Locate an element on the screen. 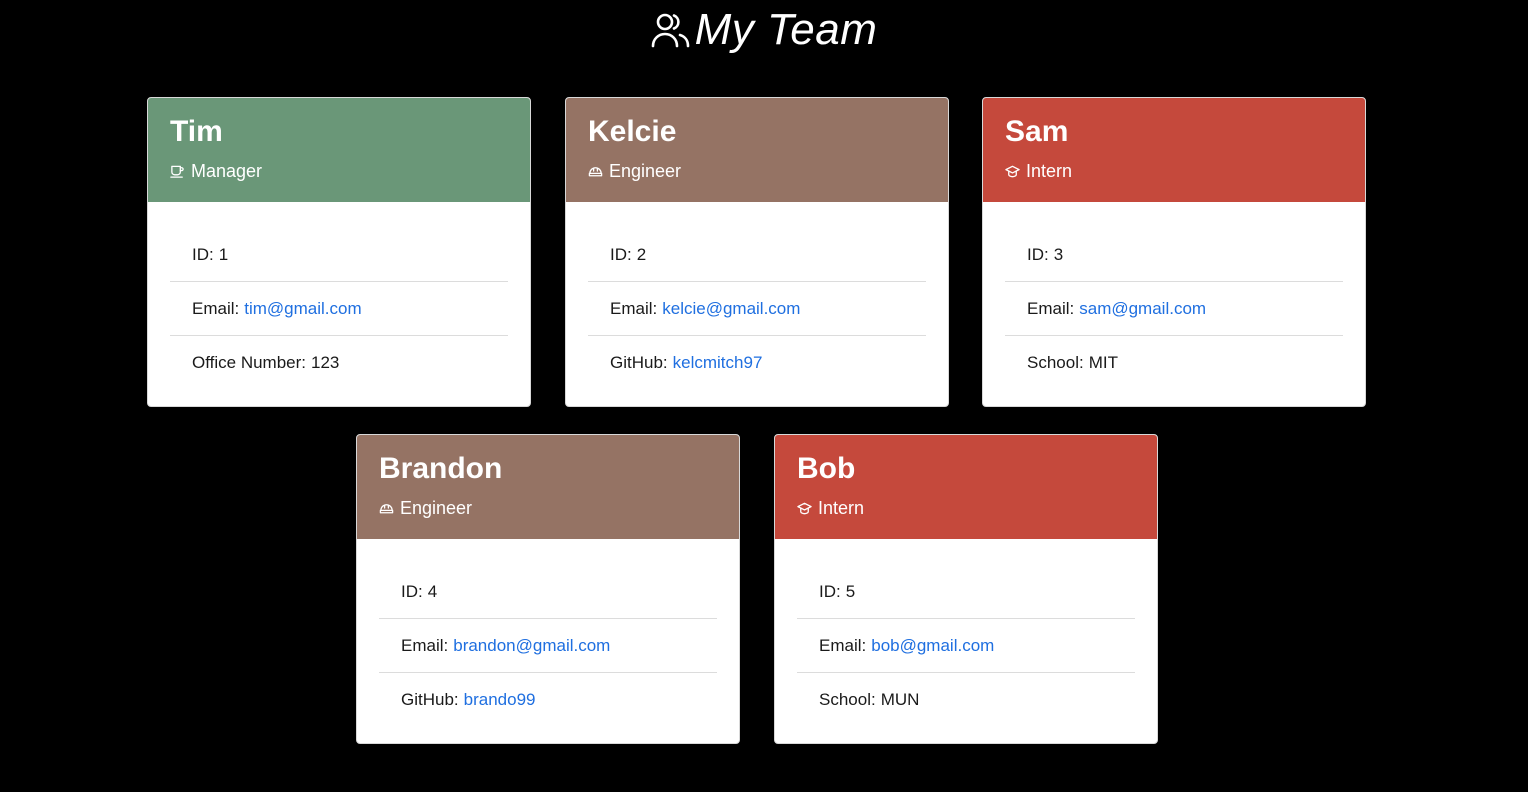 The height and width of the screenshot is (792, 1528). page-title: My Team is located at coordinates (786, 29).